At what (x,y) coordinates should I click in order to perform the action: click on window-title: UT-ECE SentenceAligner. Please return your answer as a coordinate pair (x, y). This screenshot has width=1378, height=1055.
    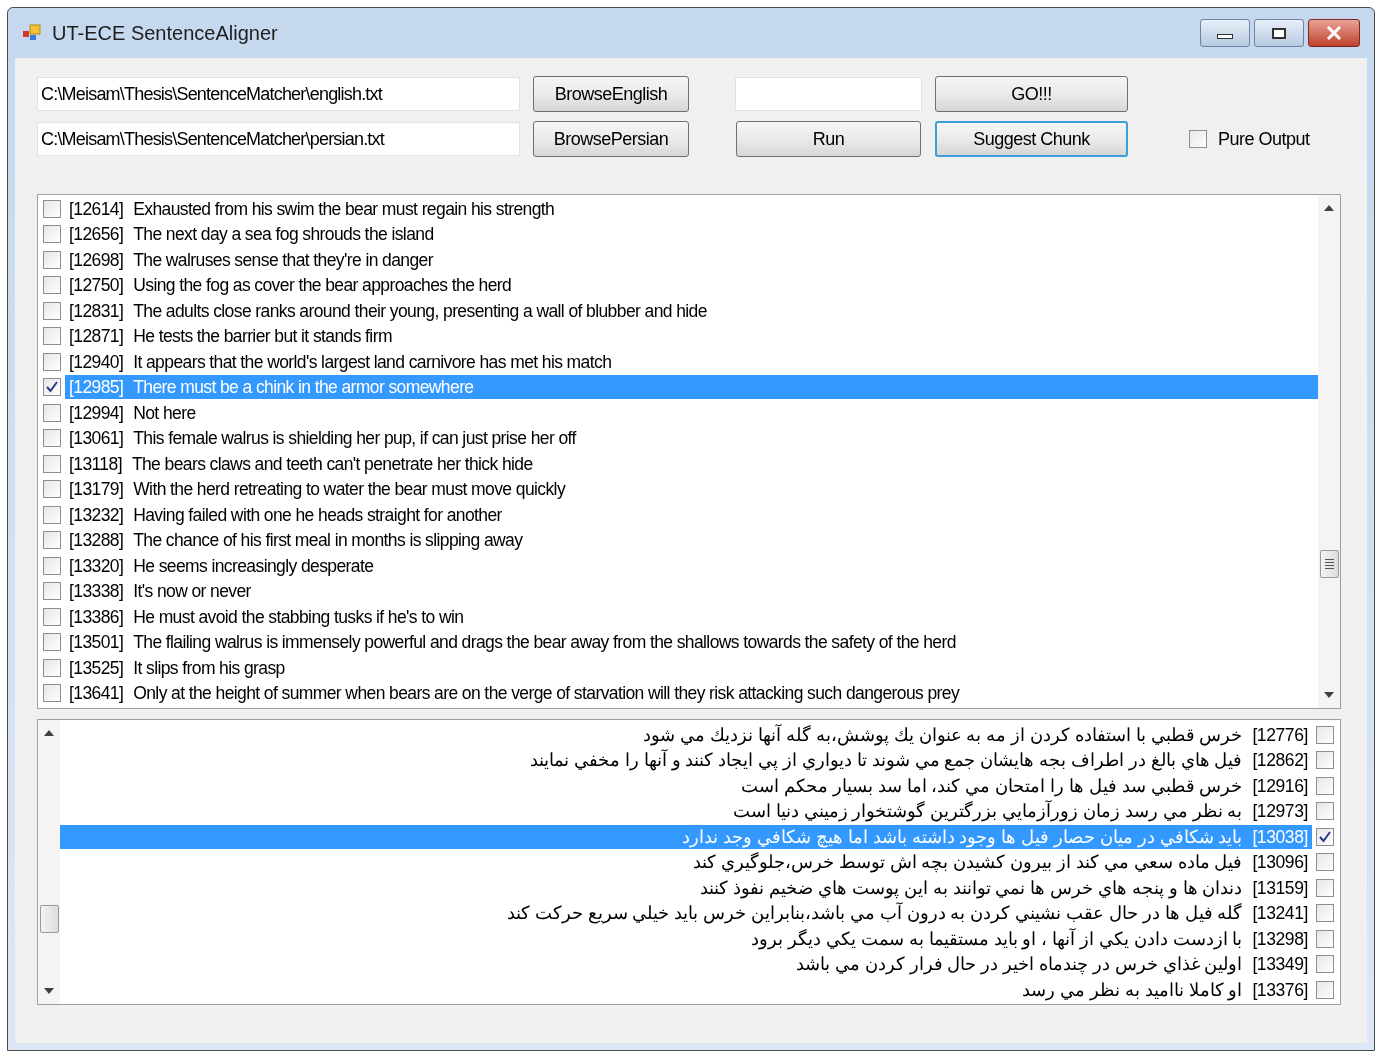
    Looking at the image, I should click on (165, 33).